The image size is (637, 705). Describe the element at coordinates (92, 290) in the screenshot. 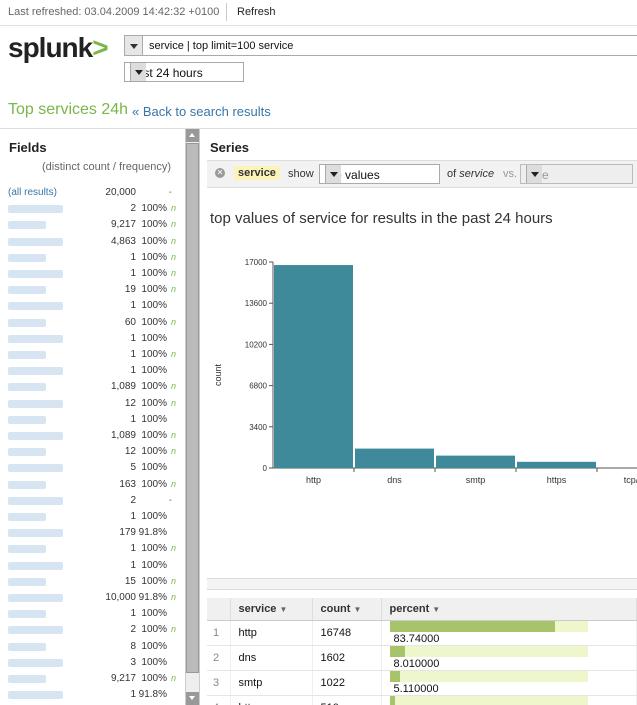

I see `field-row: 19 100% n` at that location.